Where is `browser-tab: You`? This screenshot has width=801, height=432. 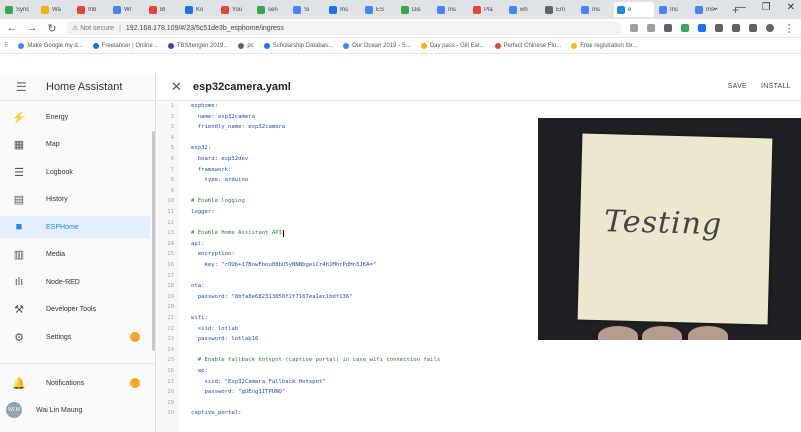
browser-tab: You is located at coordinates (235, 9).